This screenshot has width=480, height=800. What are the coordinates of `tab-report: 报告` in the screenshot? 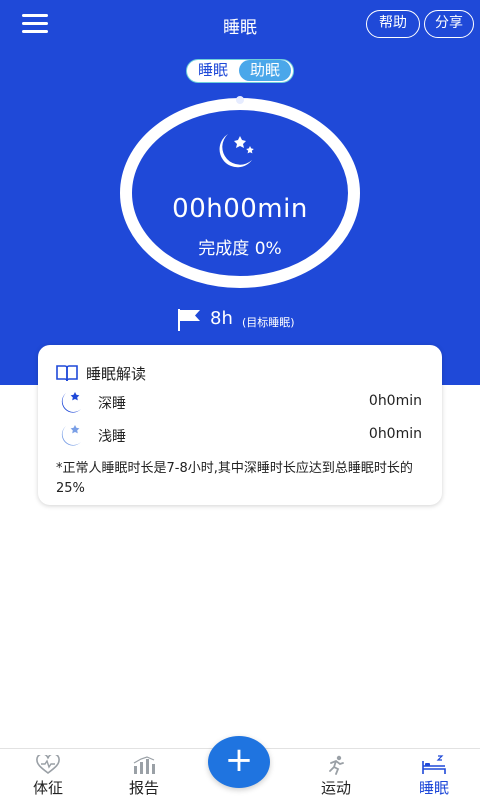 It's located at (144, 774).